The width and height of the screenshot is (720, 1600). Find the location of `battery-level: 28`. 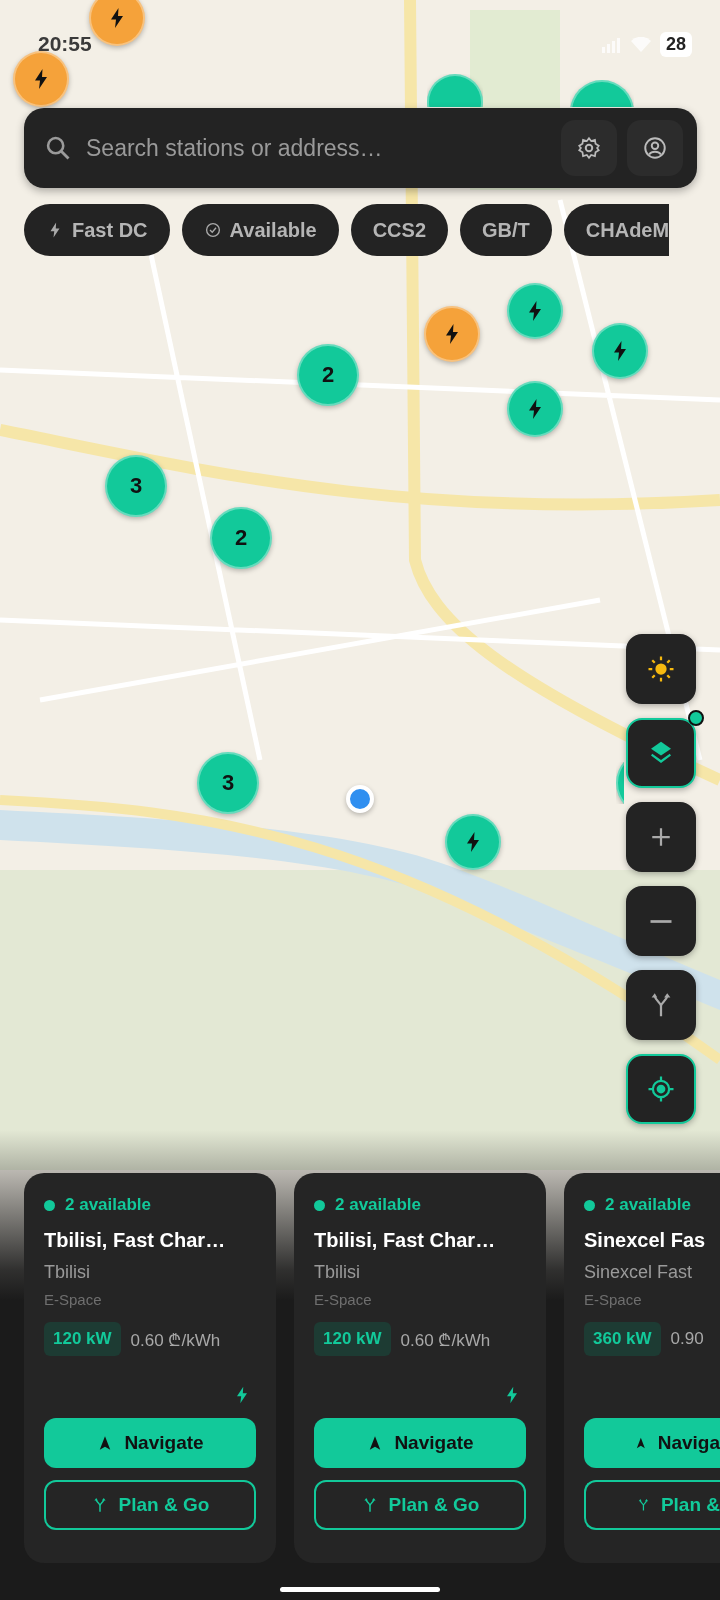

battery-level: 28 is located at coordinates (675, 44).